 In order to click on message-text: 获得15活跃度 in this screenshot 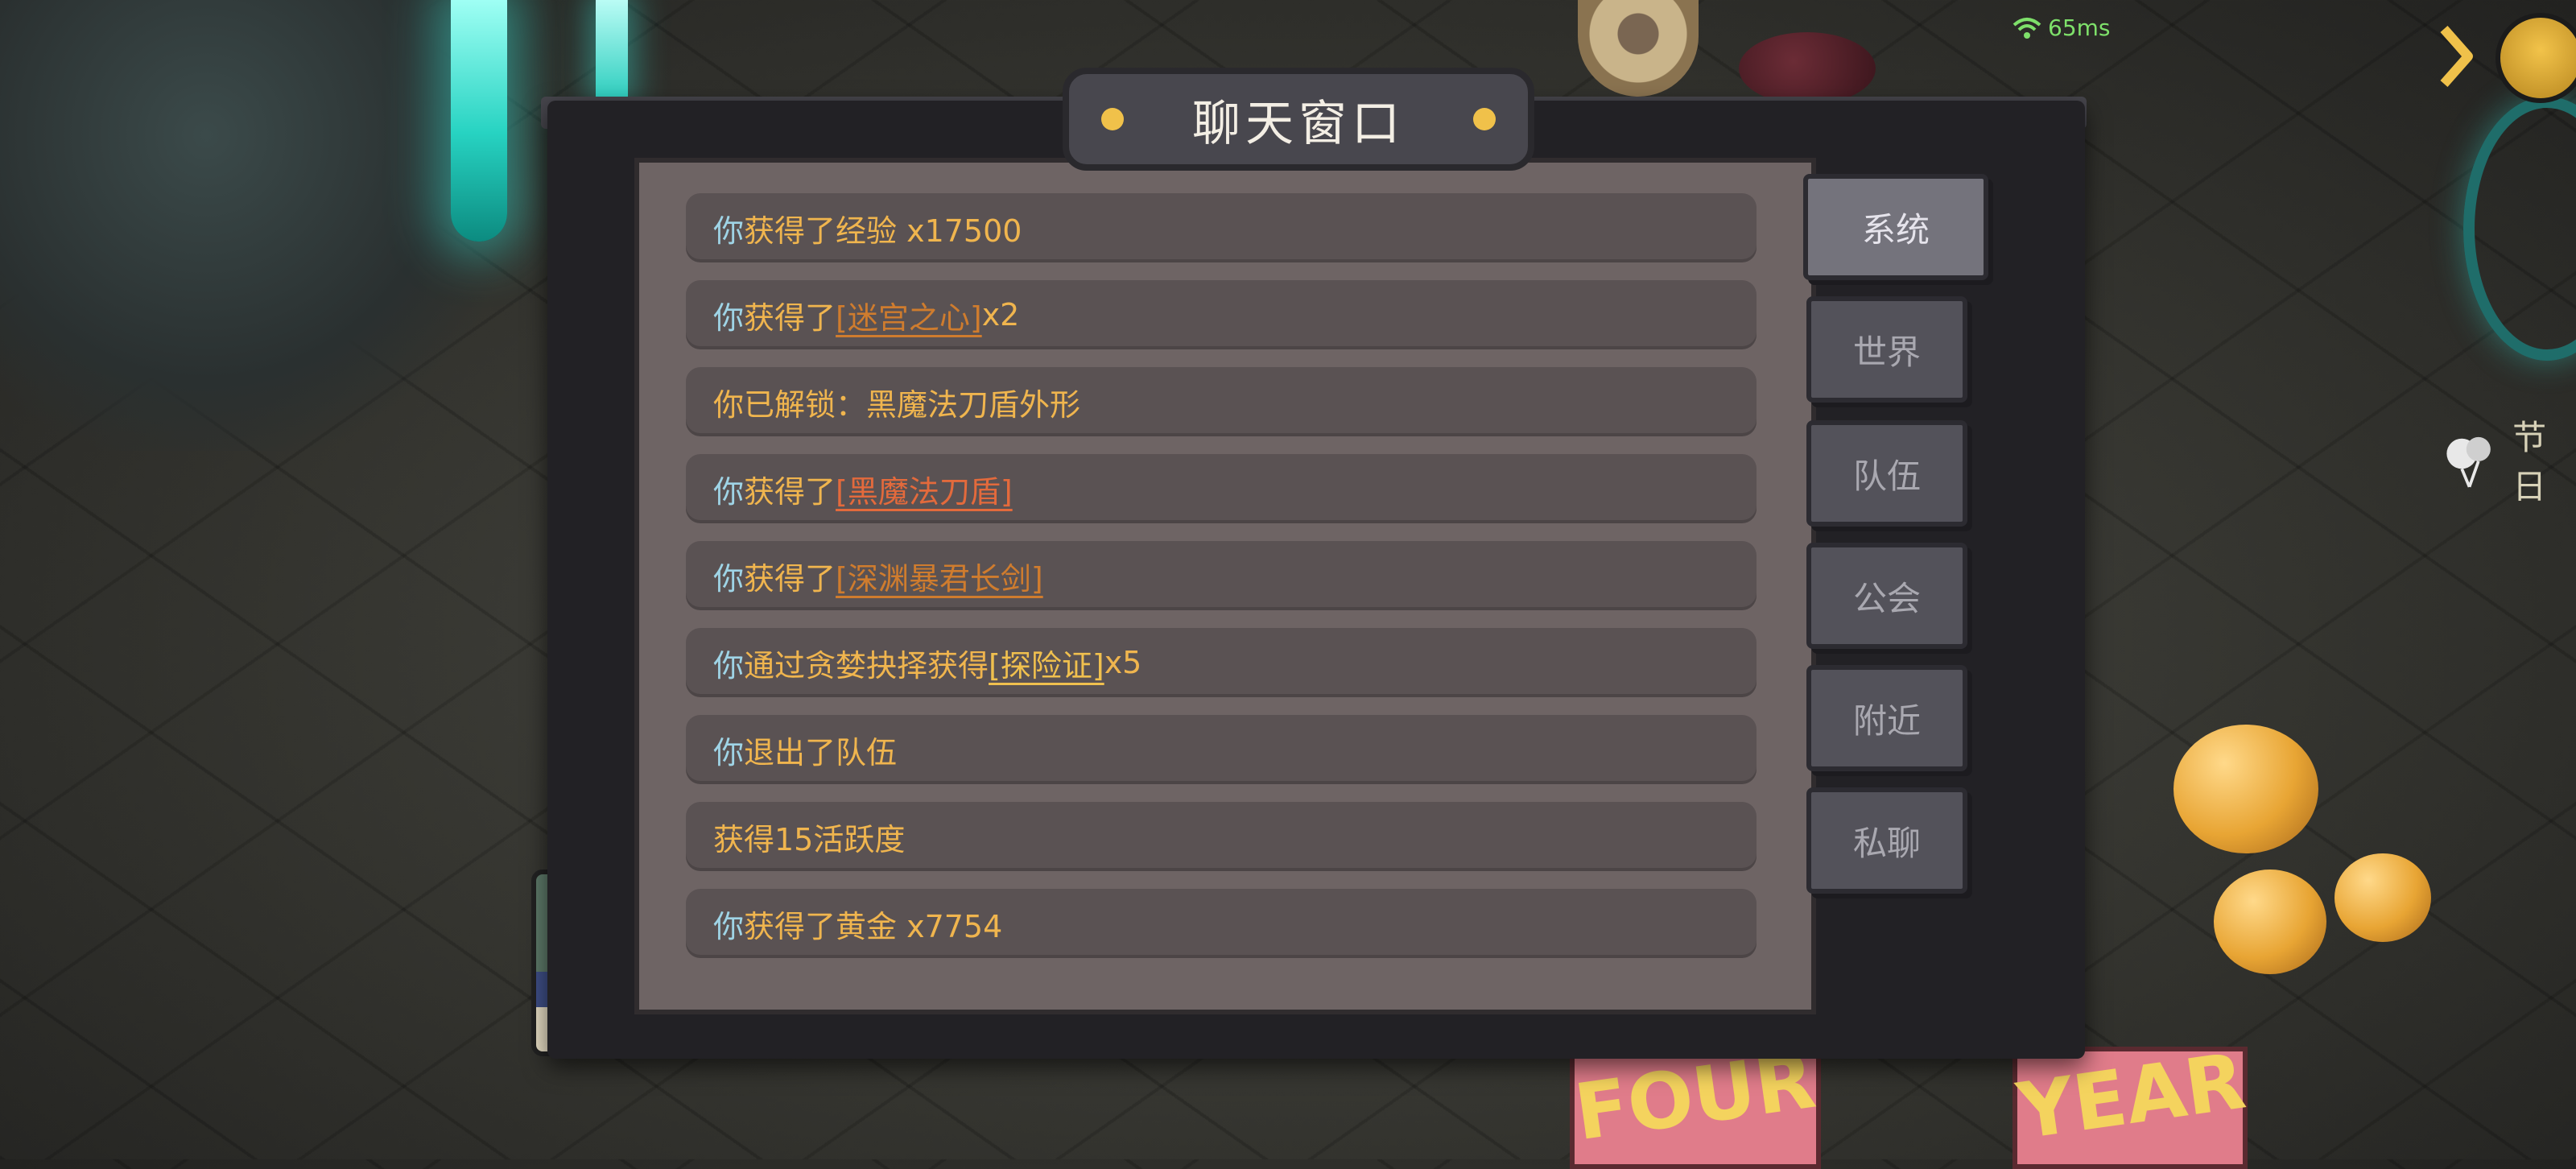, I will do `click(809, 839)`.